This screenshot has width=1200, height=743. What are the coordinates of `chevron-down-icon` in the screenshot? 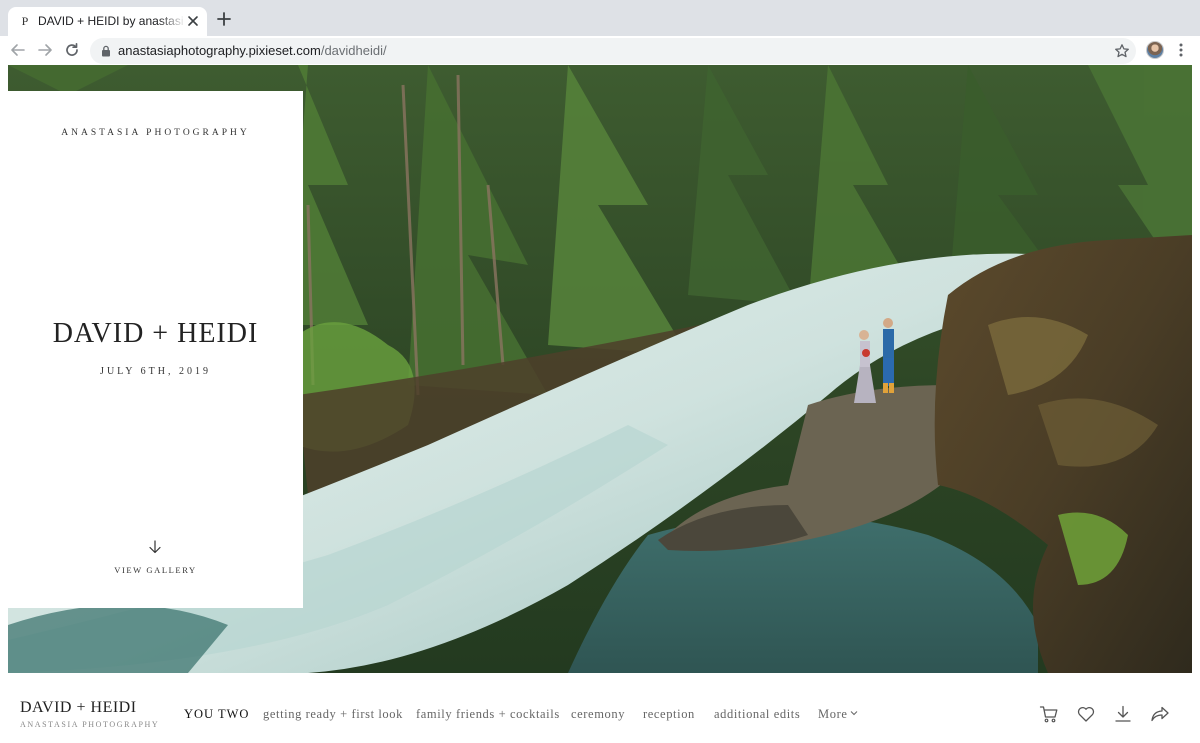 It's located at (854, 713).